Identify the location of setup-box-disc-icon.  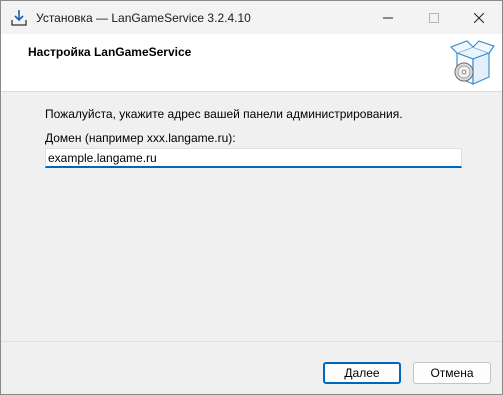
(472, 62).